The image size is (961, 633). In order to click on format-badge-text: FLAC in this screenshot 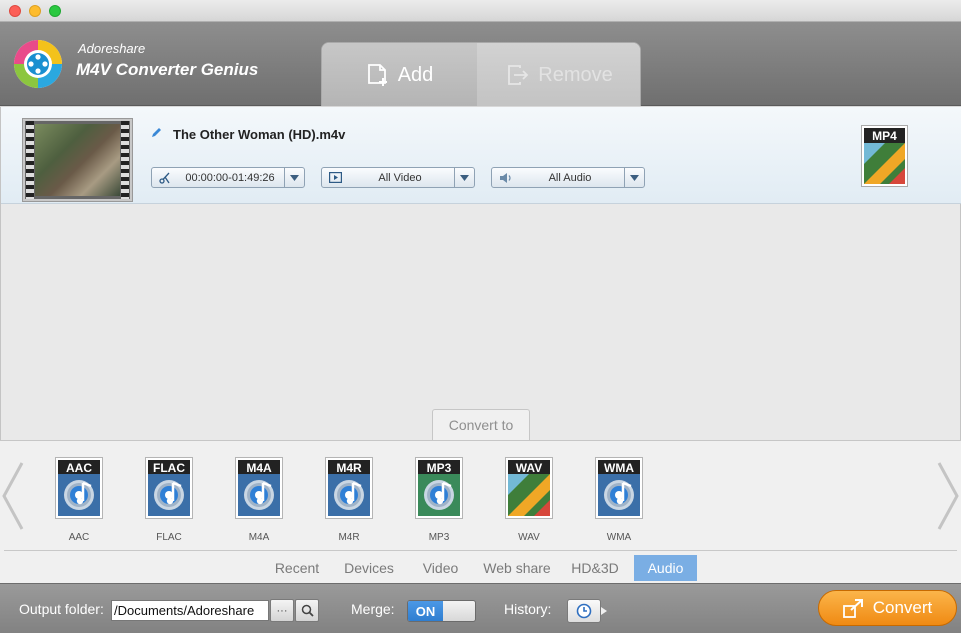, I will do `click(169, 468)`.